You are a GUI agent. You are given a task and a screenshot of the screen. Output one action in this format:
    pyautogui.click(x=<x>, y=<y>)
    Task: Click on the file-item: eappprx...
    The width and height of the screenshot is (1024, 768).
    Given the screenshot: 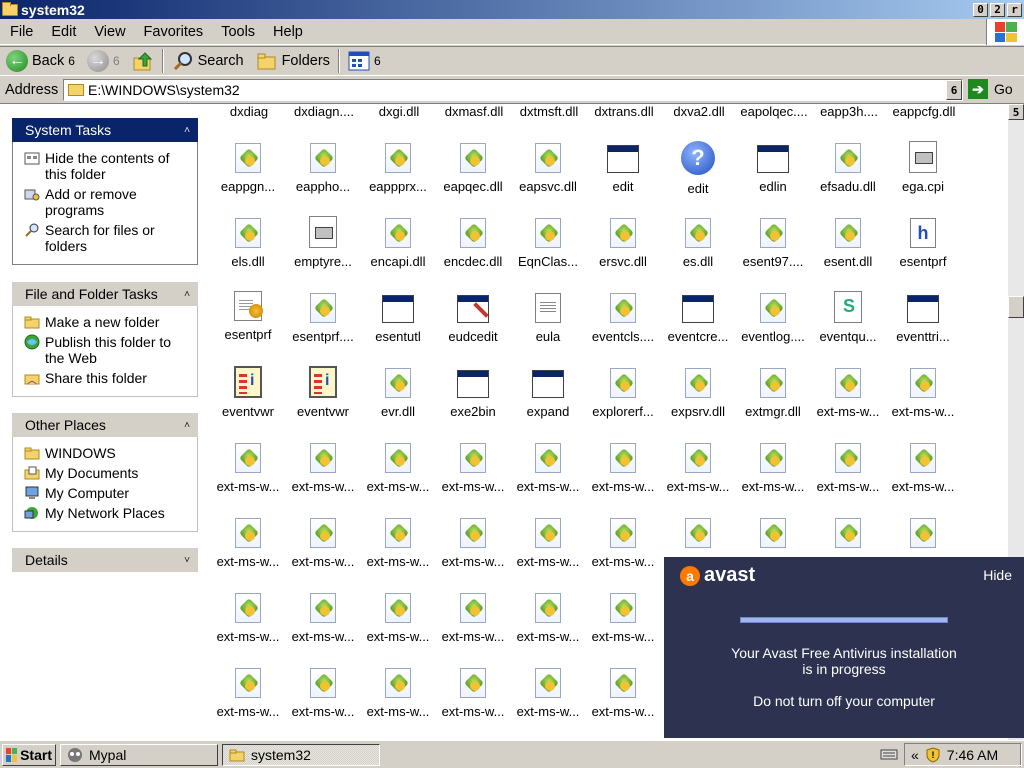 What is the action you would take?
    pyautogui.click(x=398, y=167)
    